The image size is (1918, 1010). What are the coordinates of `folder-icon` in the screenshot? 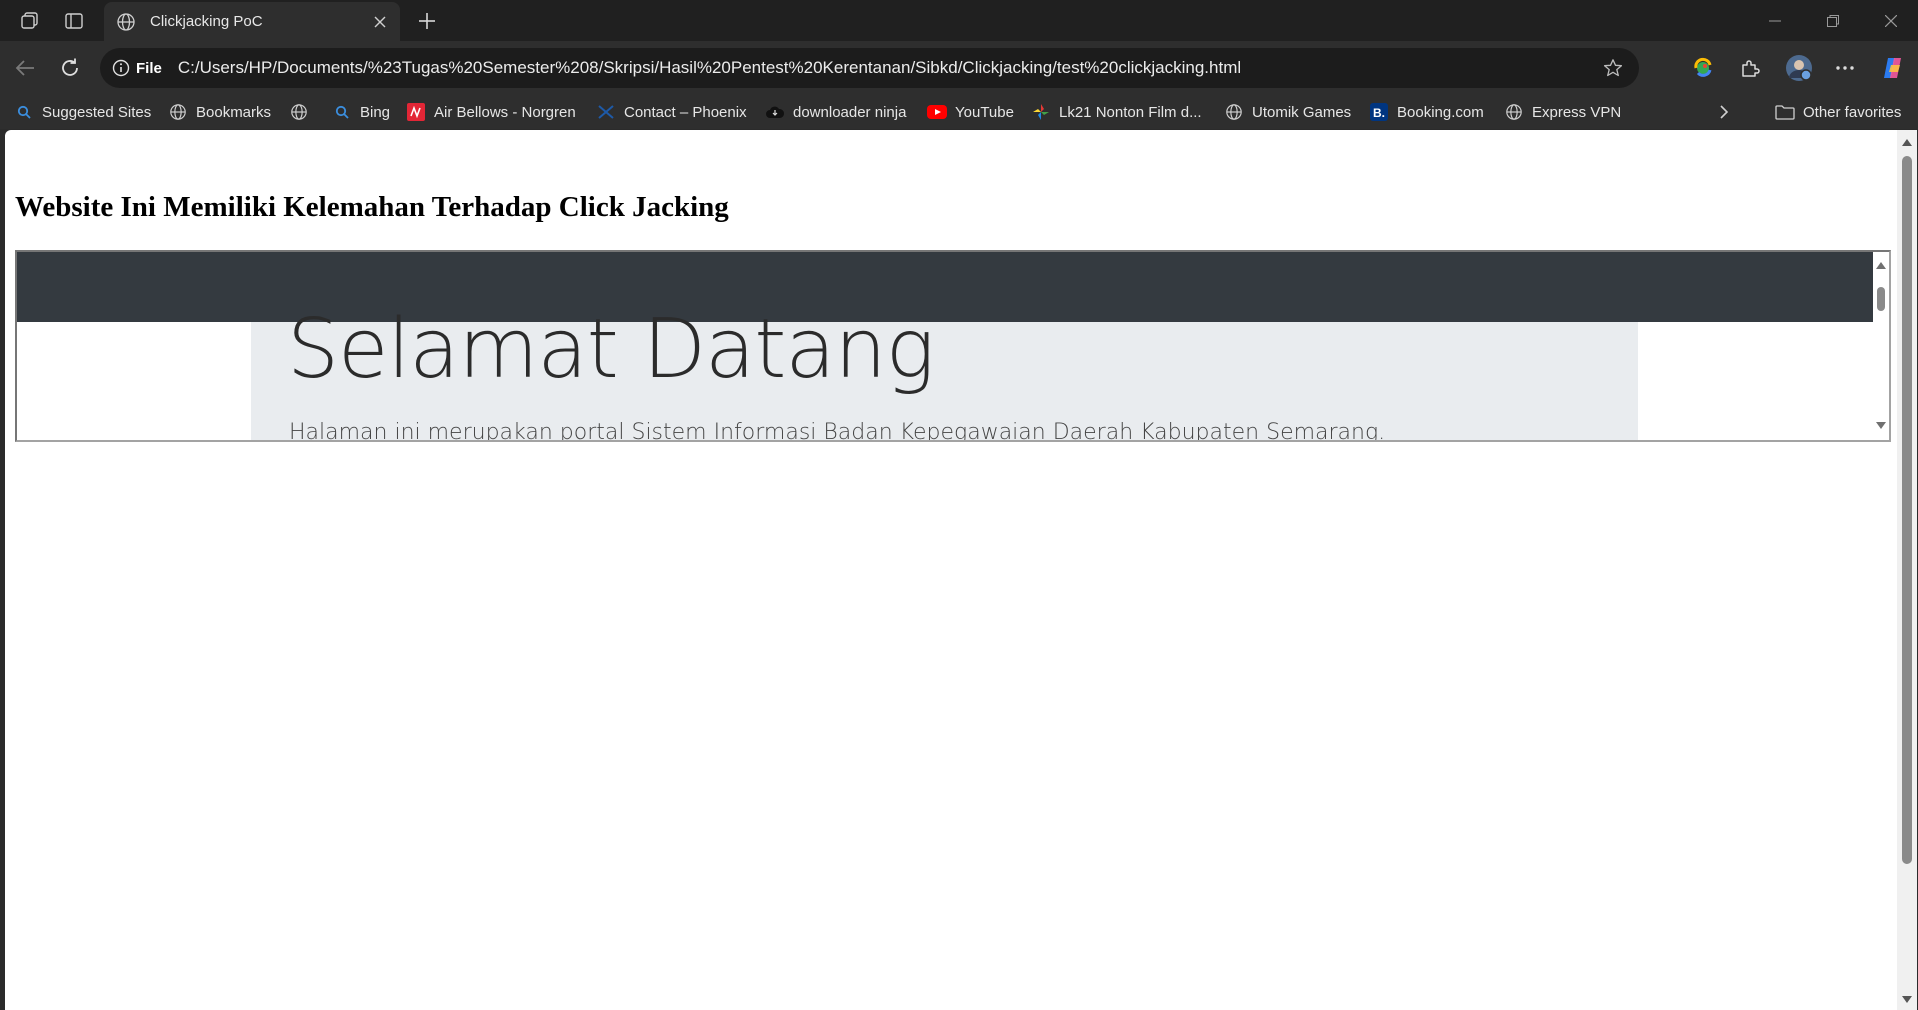 It's located at (1785, 112).